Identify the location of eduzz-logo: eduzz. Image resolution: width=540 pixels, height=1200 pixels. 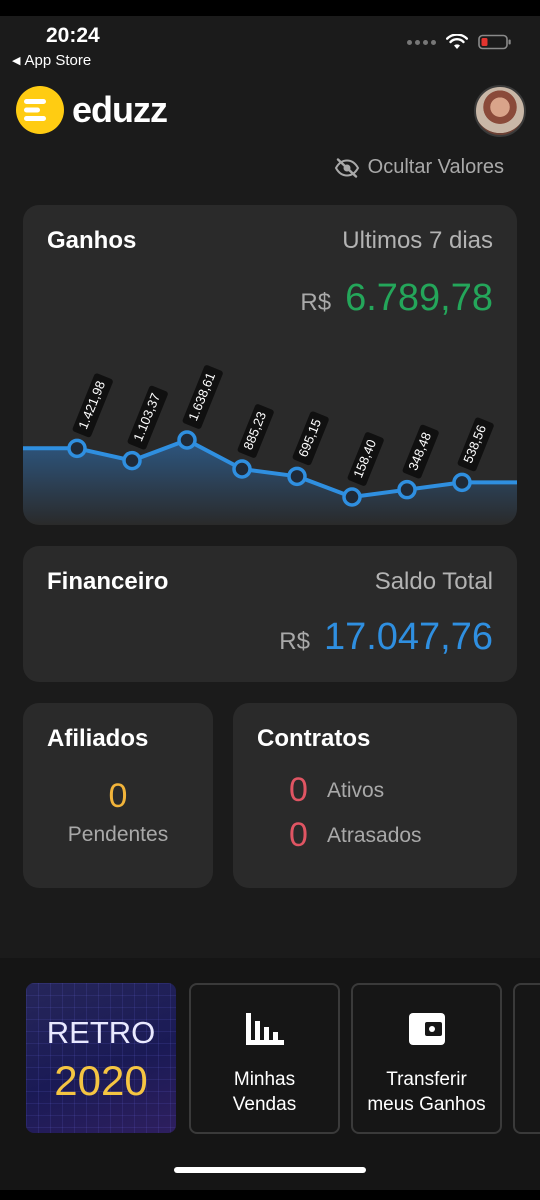
(92, 110).